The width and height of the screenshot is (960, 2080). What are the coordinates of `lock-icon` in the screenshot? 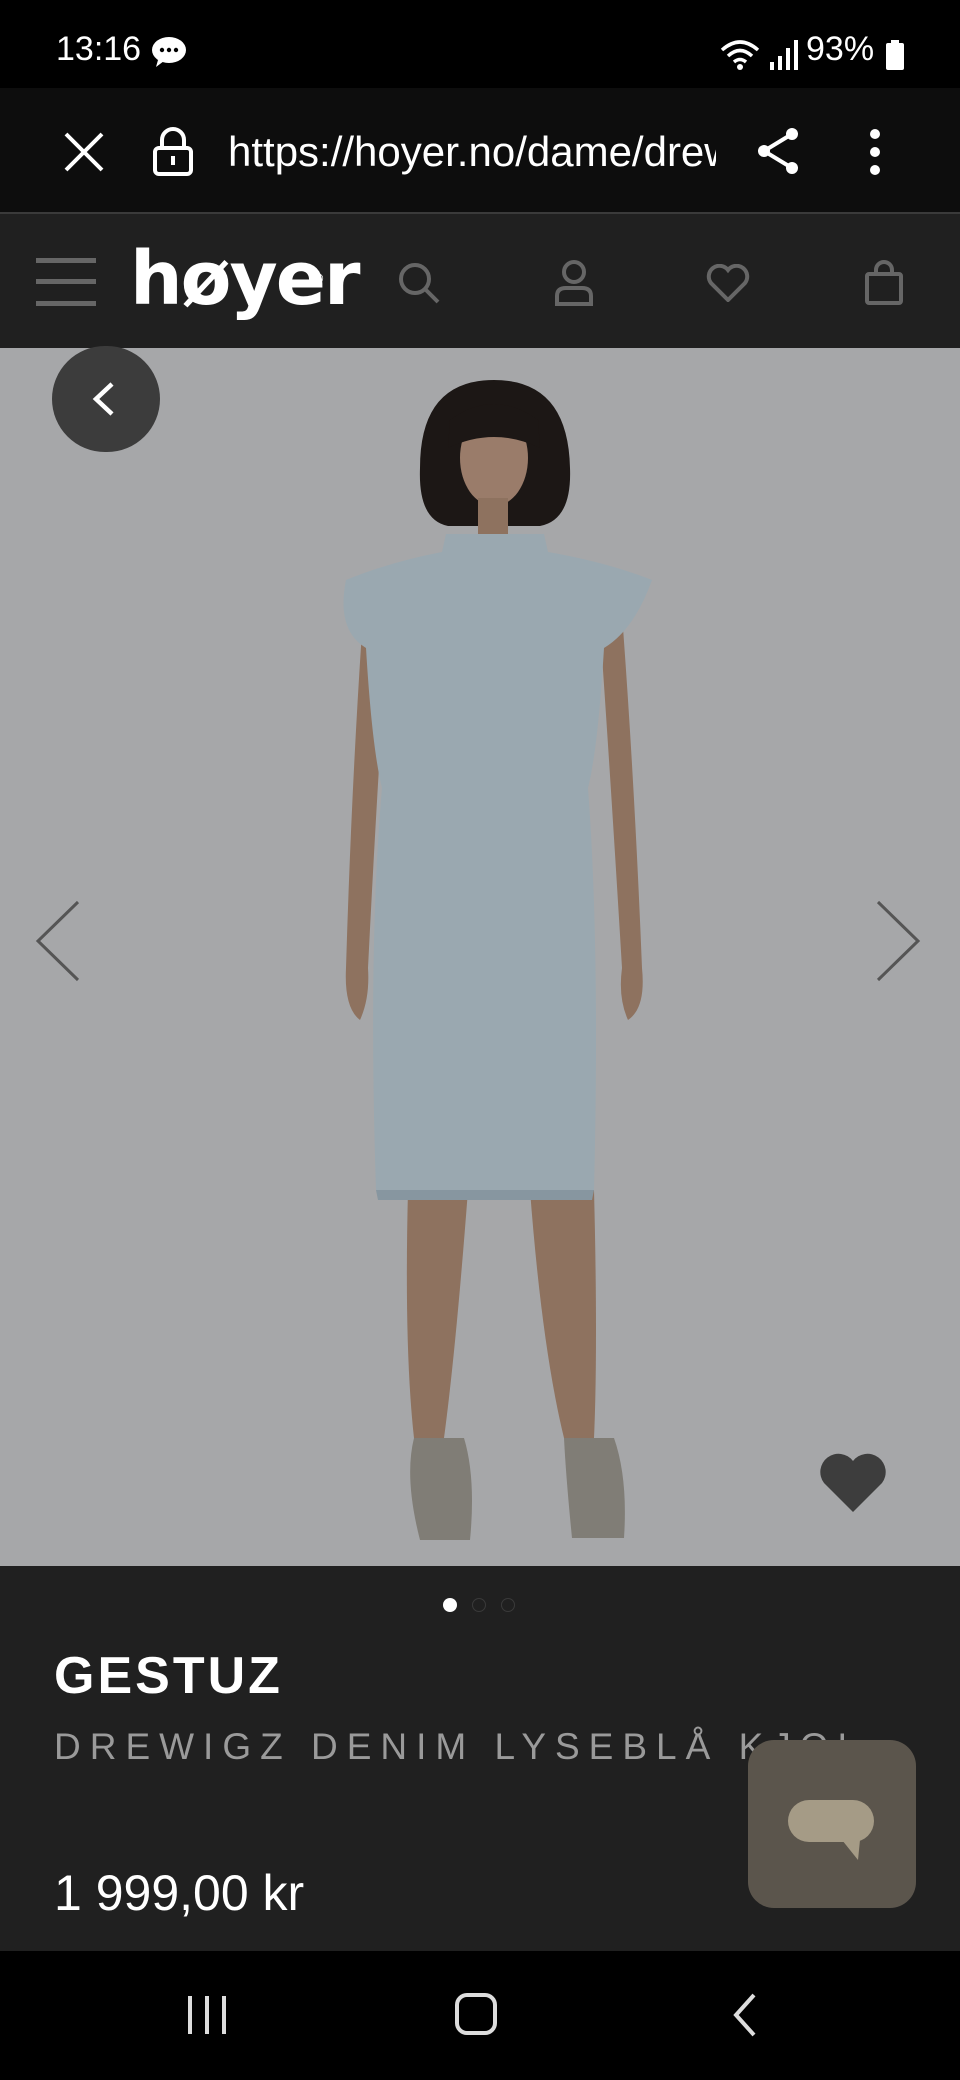 It's located at (173, 151).